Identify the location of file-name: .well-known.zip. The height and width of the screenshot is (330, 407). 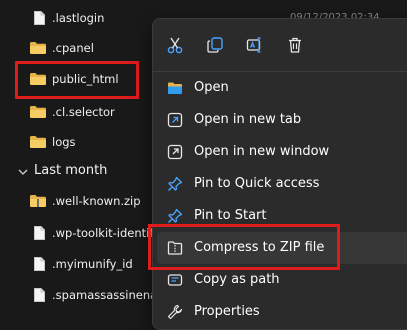
(96, 201).